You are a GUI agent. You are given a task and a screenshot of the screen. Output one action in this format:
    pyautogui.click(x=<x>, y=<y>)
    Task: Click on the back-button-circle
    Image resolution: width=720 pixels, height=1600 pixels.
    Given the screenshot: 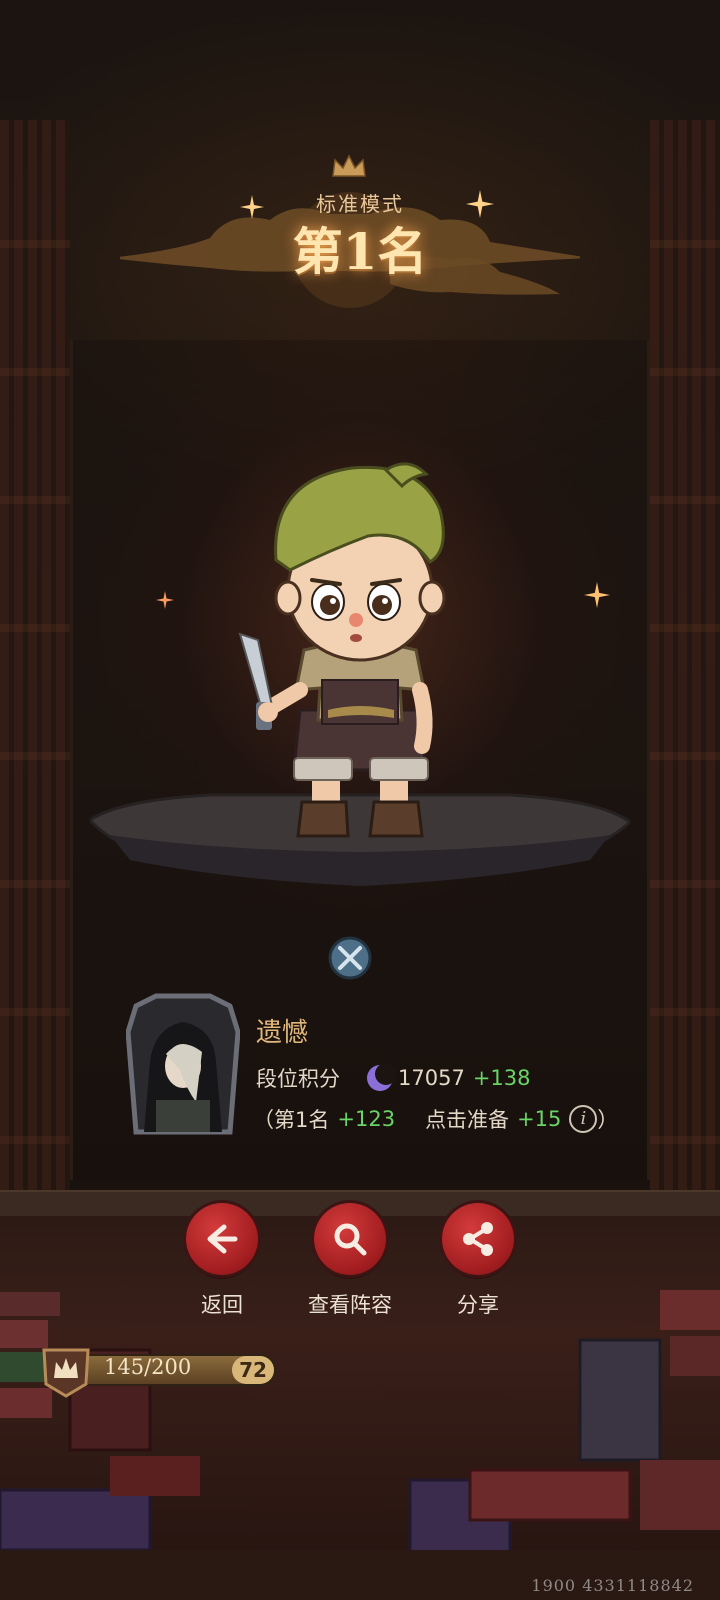 What is the action you would take?
    pyautogui.click(x=222, y=1239)
    